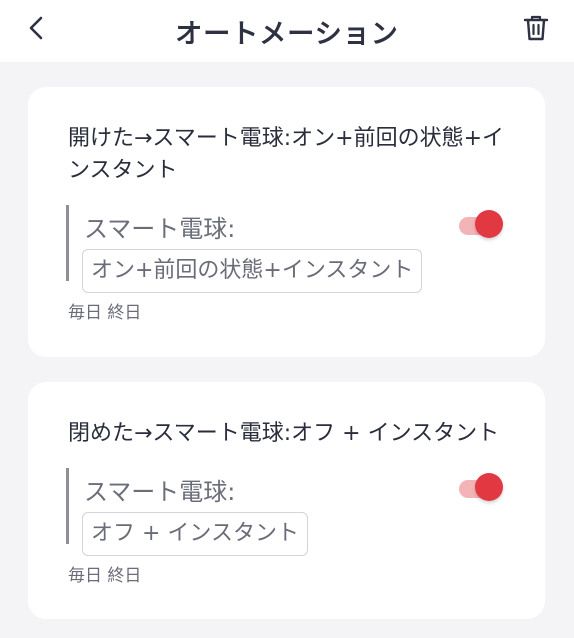  I want to click on trash-icon, so click(536, 30).